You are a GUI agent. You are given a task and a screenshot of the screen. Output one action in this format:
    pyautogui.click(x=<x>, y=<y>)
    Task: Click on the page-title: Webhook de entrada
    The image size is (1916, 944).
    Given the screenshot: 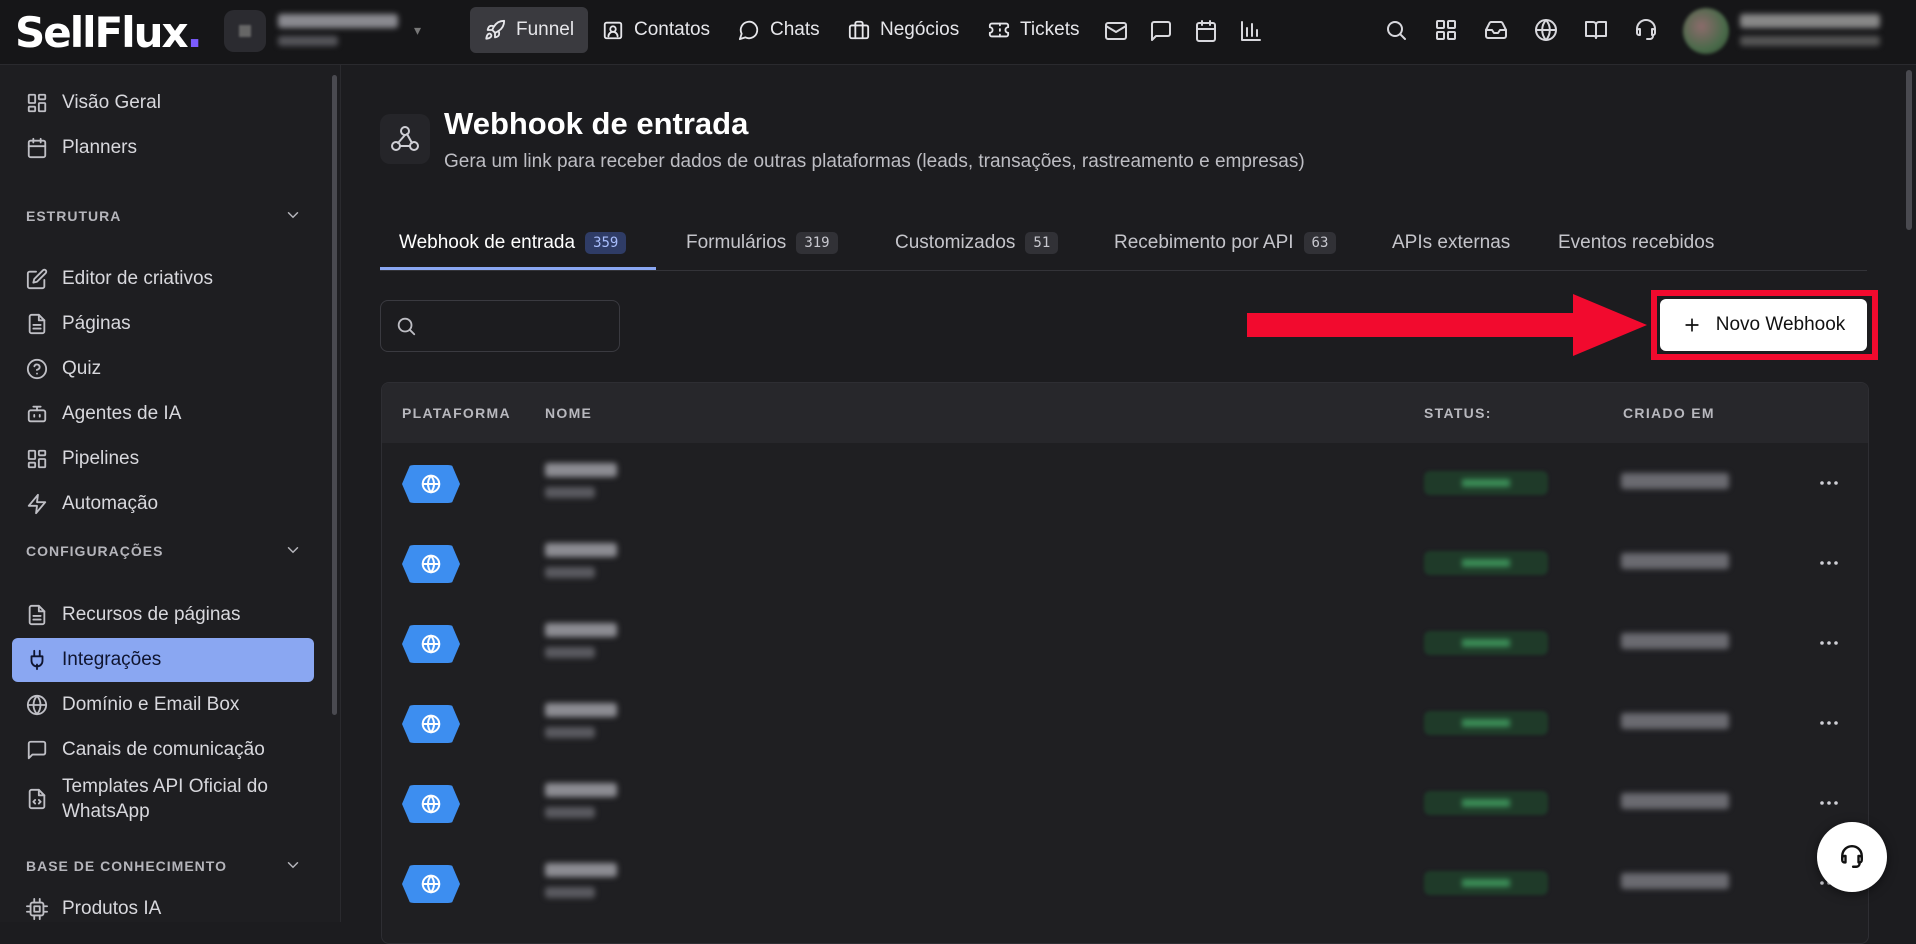 What is the action you would take?
    pyautogui.click(x=596, y=123)
    